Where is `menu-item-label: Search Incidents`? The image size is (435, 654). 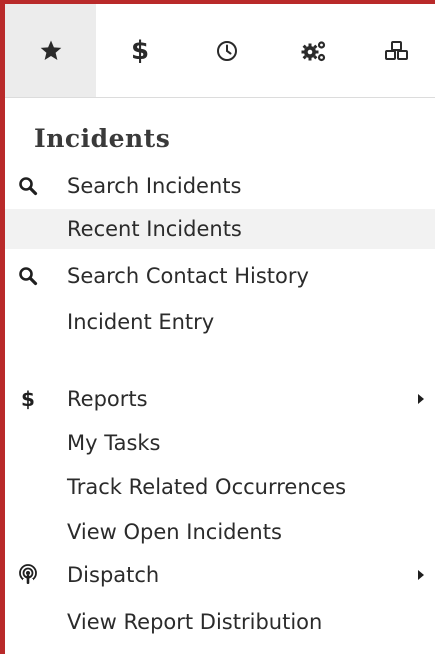 menu-item-label: Search Incidents is located at coordinates (154, 186).